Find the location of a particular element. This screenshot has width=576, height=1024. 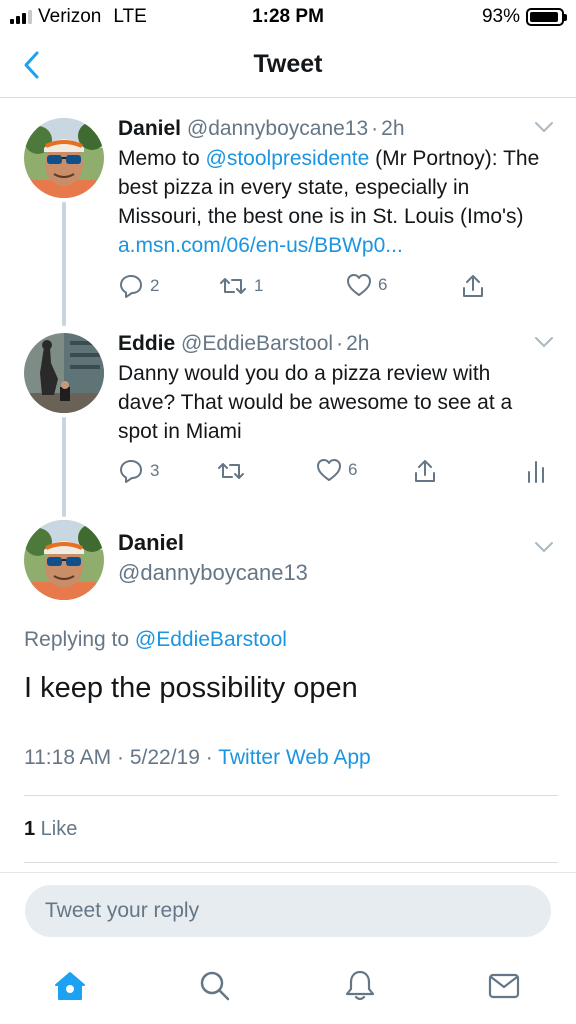

notifications-icon is located at coordinates (360, 985).